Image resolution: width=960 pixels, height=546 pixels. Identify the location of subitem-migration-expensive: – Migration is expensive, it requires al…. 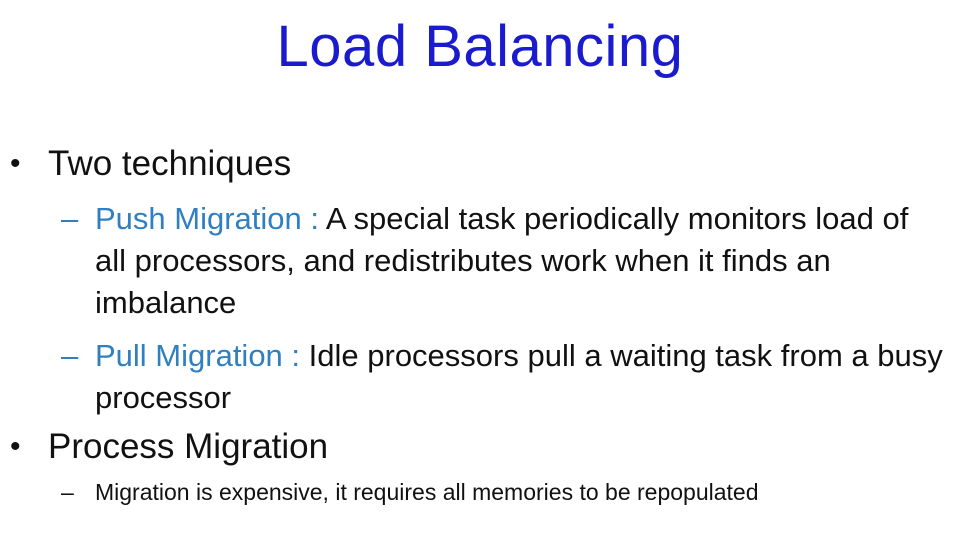
(503, 492).